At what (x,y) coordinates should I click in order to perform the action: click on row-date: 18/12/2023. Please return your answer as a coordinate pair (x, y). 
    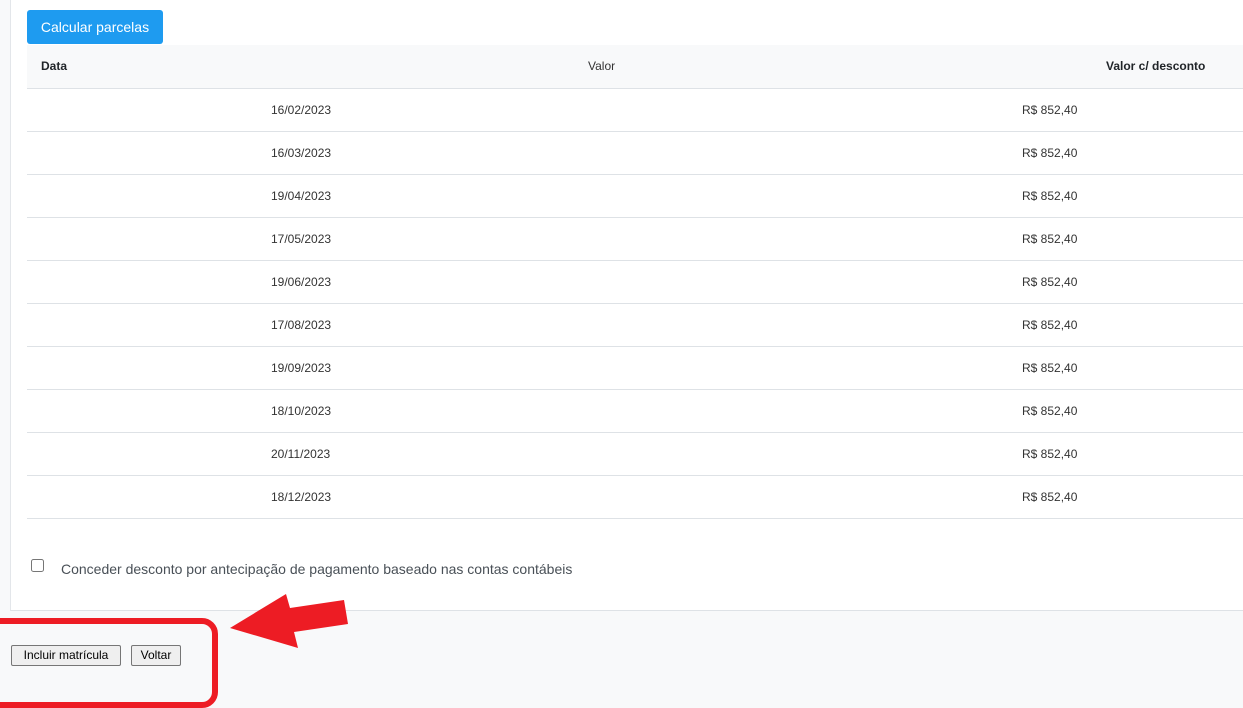
    Looking at the image, I should click on (301, 497).